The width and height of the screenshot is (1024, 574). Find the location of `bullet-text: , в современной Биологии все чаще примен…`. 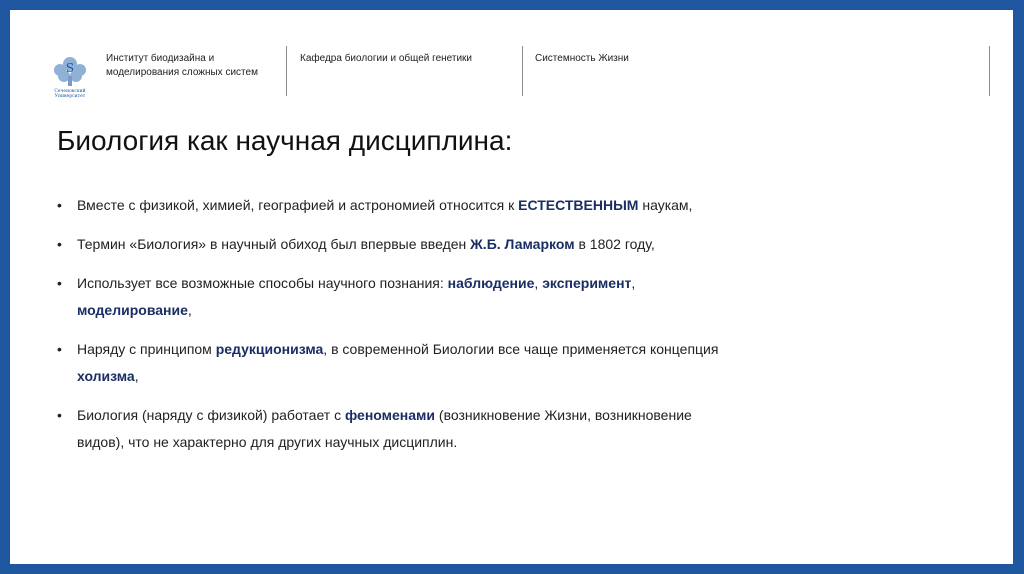

bullet-text: , в современной Биологии все чаще примен… is located at coordinates (521, 349).